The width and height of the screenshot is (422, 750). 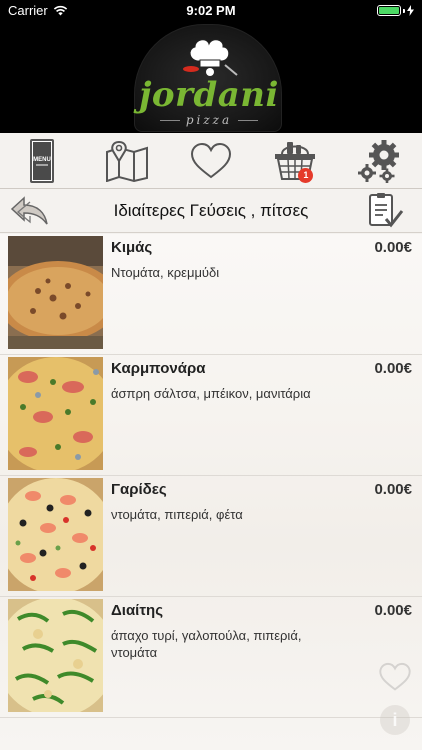 I want to click on svg-text: MENU, so click(x=42, y=160).